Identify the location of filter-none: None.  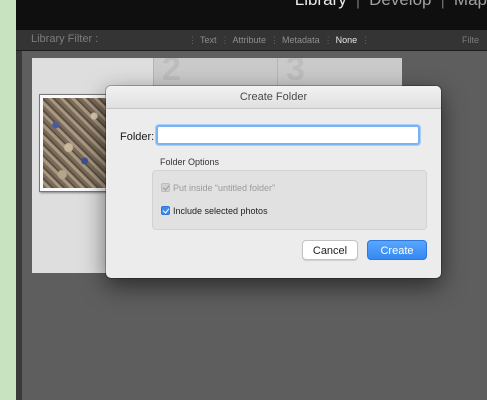
(347, 40).